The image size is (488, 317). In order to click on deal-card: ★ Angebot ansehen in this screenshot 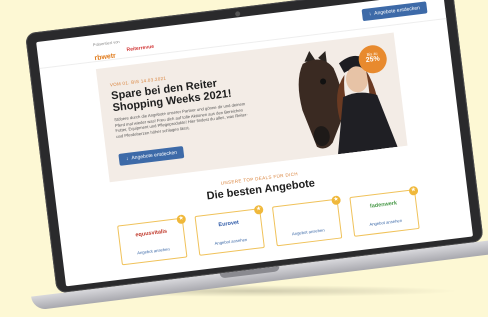, I will do `click(307, 221)`.